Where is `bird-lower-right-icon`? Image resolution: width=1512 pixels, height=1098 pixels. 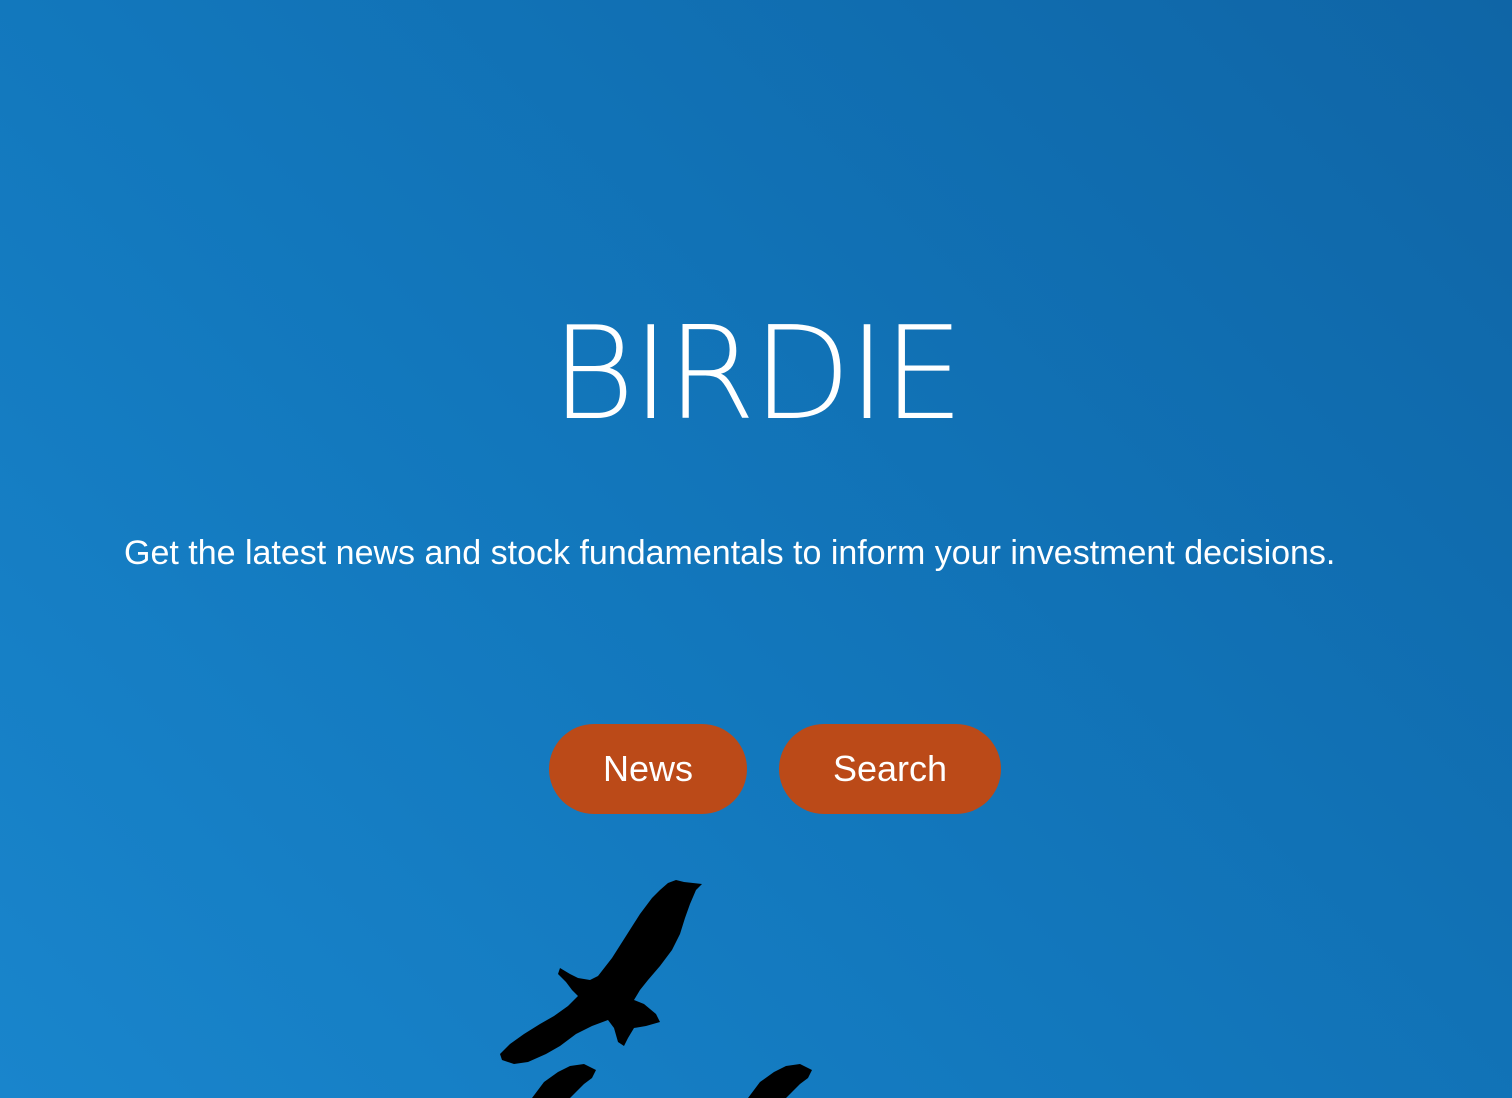
bird-lower-right-icon is located at coordinates (780, 1081).